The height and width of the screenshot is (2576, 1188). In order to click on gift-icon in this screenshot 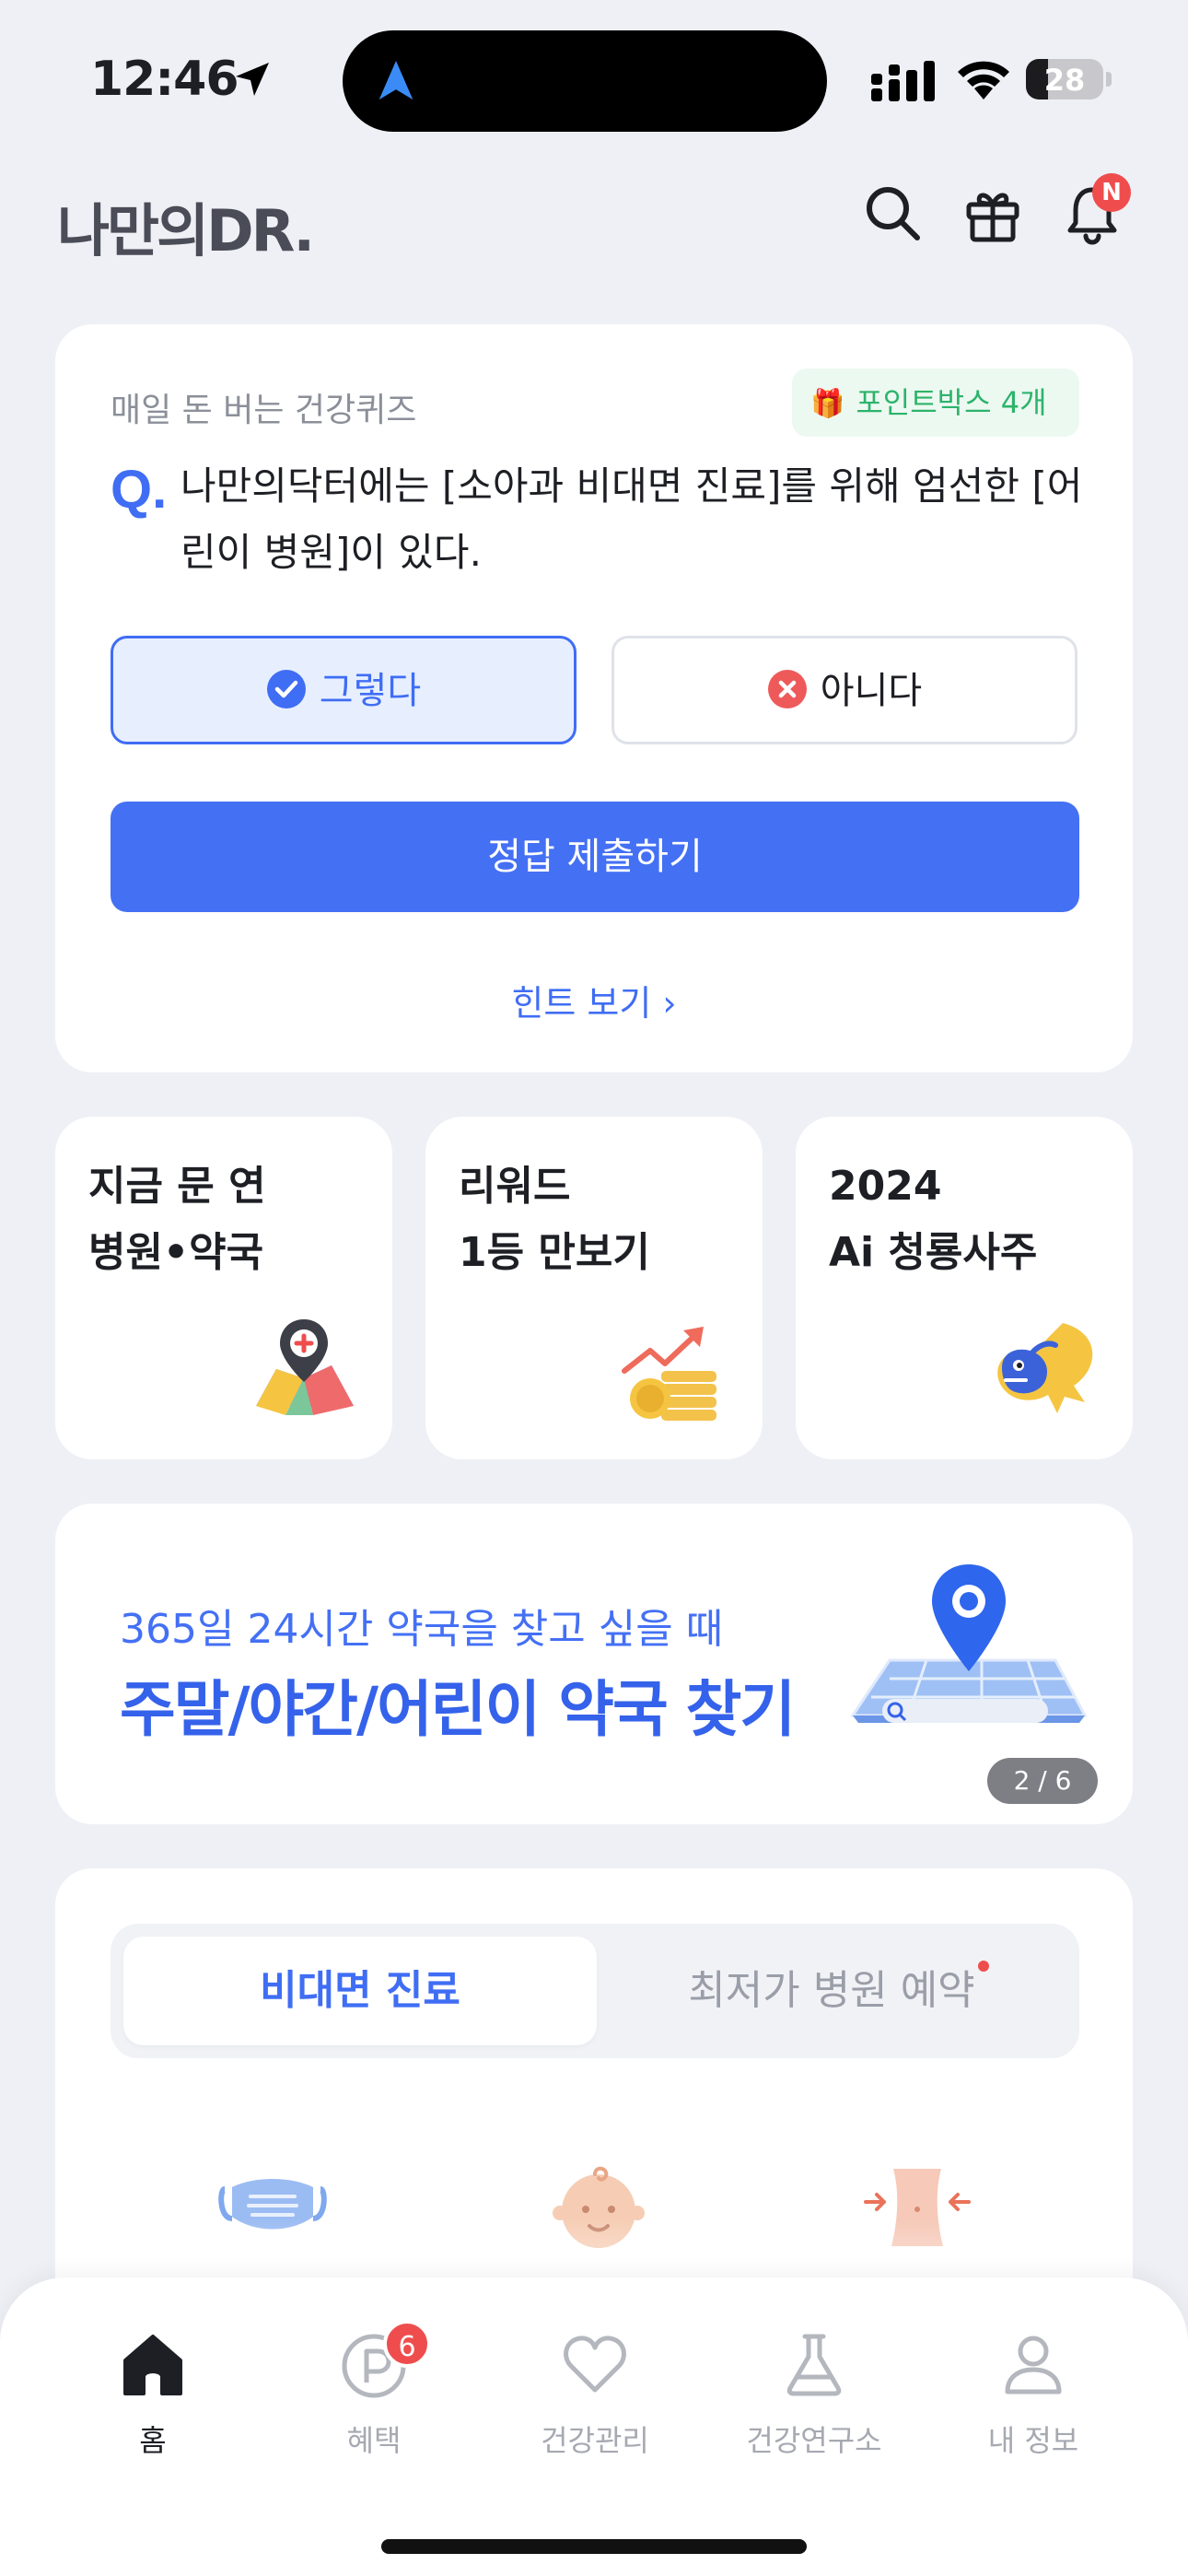, I will do `click(993, 214)`.